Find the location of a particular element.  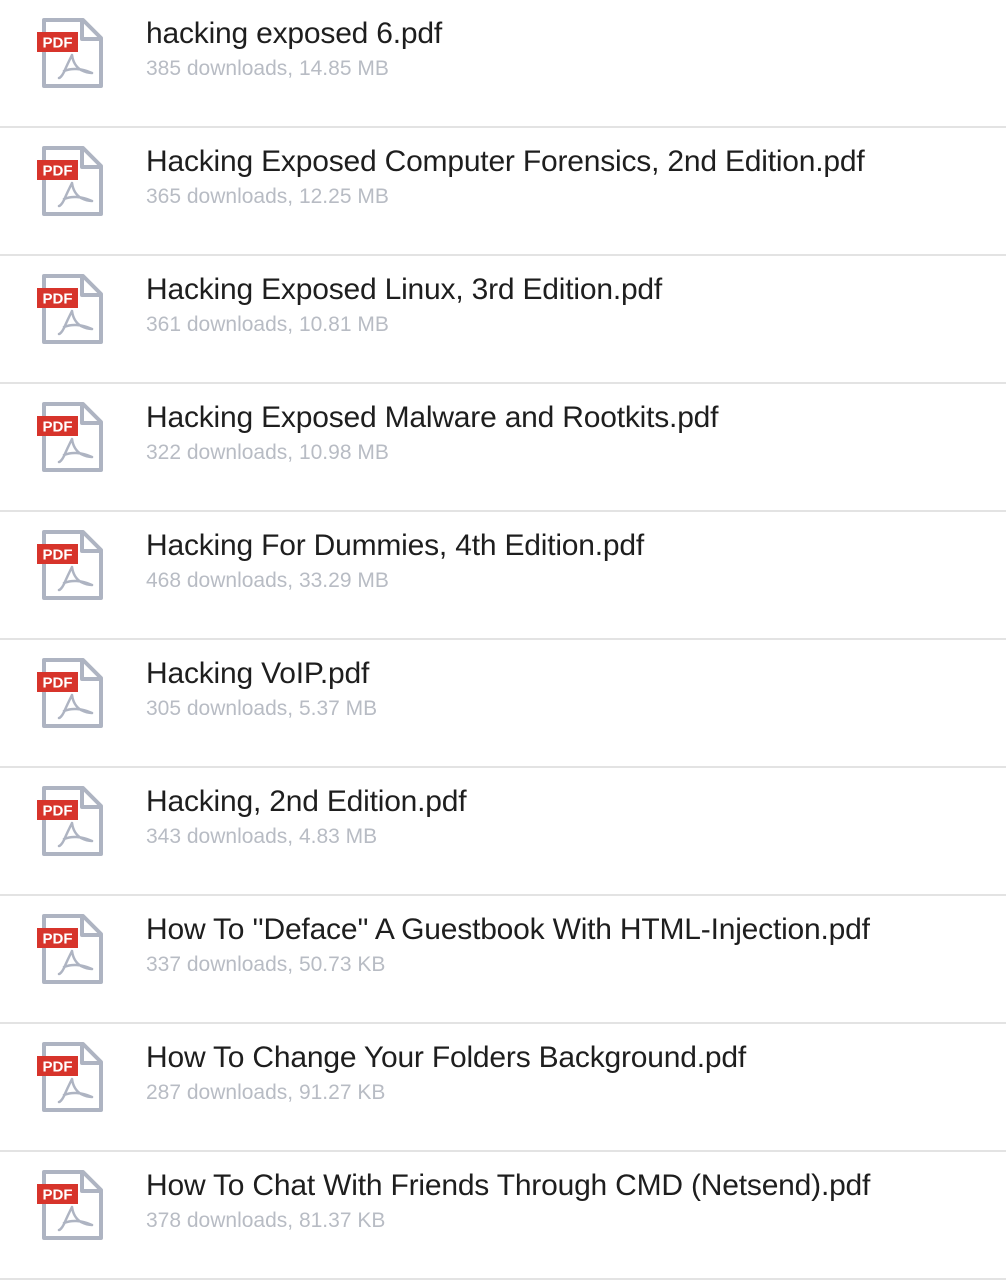

file-size: 10.81 MB is located at coordinates (343, 324).